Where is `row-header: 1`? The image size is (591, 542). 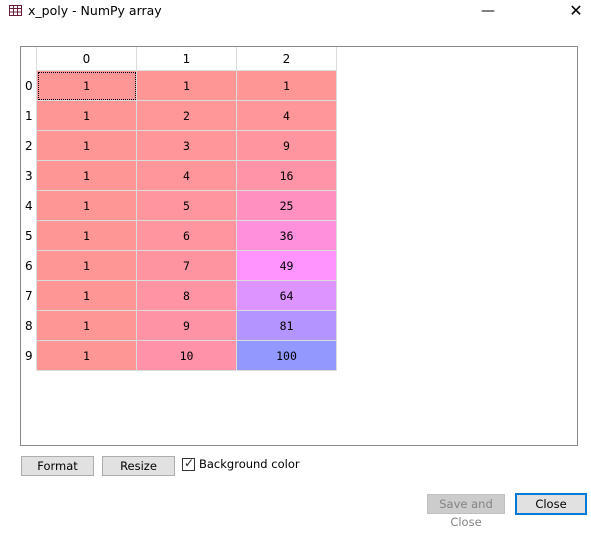 row-header: 1 is located at coordinates (29, 115).